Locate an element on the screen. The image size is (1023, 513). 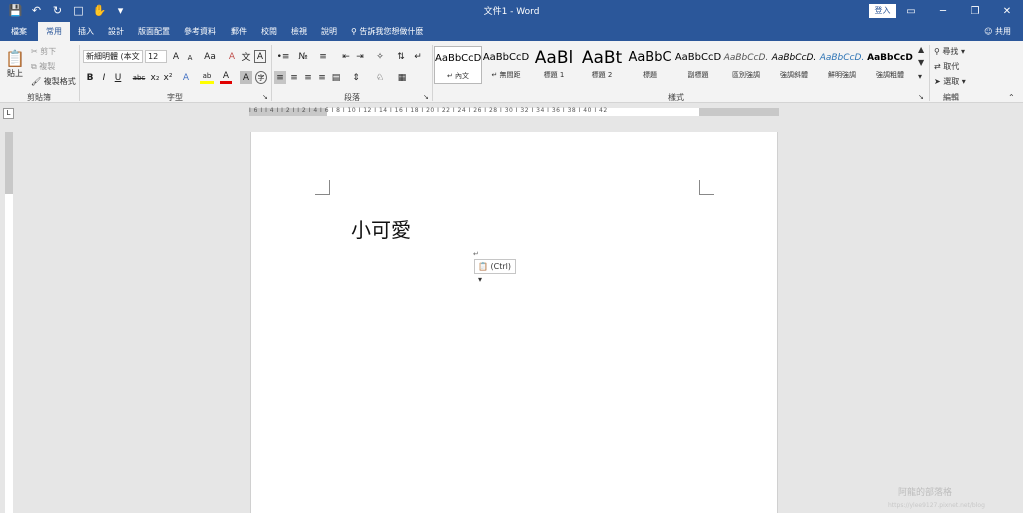
numbering-icon: № is located at coordinates (303, 56).